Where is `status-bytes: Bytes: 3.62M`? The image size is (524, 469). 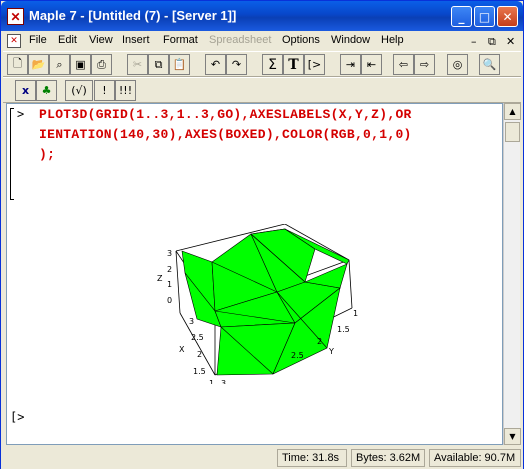
status-bytes: Bytes: 3.62M is located at coordinates (388, 458).